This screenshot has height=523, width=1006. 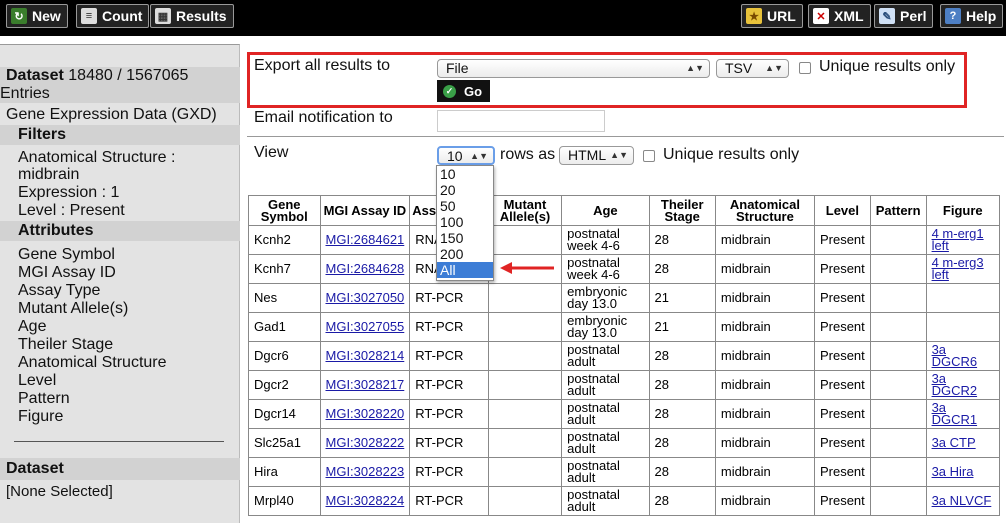 I want to click on table-cell-stage: 21, so click(x=682, y=327).